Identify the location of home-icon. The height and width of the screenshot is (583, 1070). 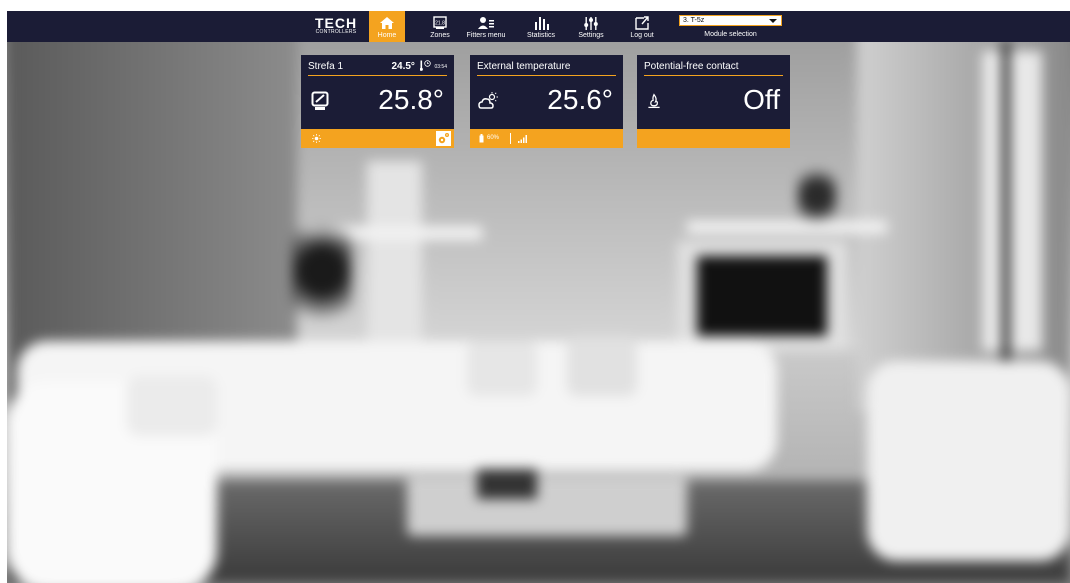
(387, 23).